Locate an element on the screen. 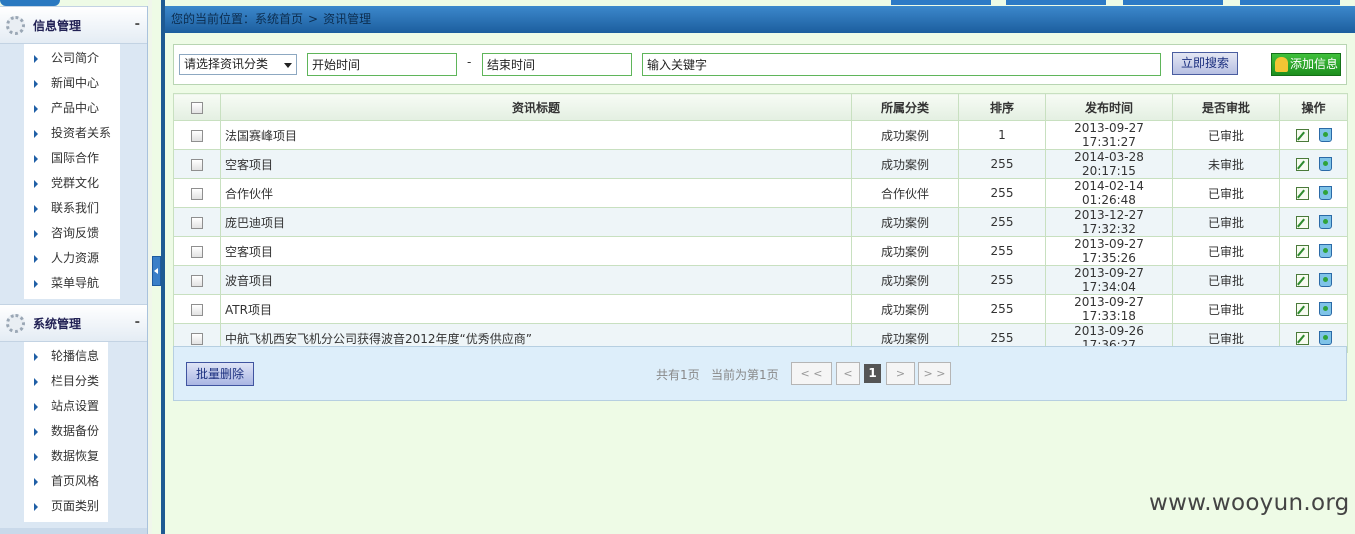 This screenshot has height=534, width=1355. sidebar-item: 公司简介 is located at coordinates (72, 58).